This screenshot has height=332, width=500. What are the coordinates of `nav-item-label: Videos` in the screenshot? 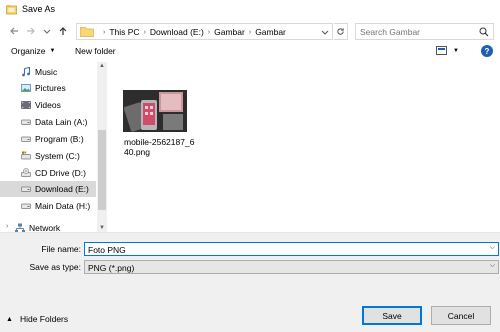 It's located at (48, 105).